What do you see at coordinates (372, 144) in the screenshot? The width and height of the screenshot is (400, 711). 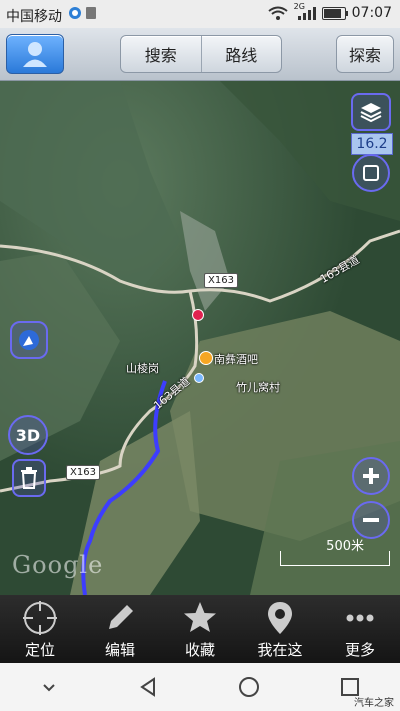 I see `zoom-level-badge: 16.2` at bounding box center [372, 144].